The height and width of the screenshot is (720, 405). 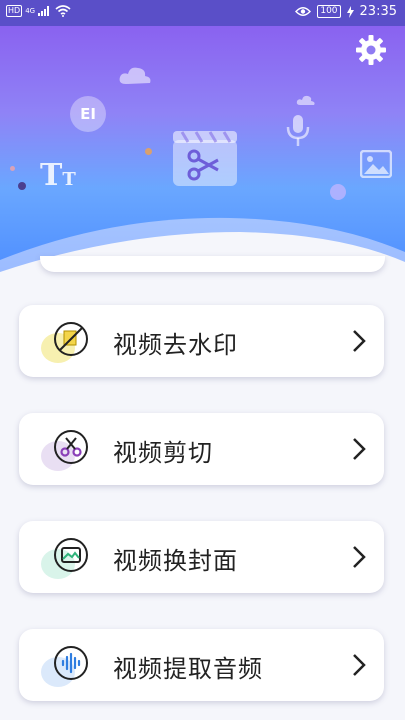 I want to click on menu-item-video-cut: 视频剪切, so click(x=201, y=449).